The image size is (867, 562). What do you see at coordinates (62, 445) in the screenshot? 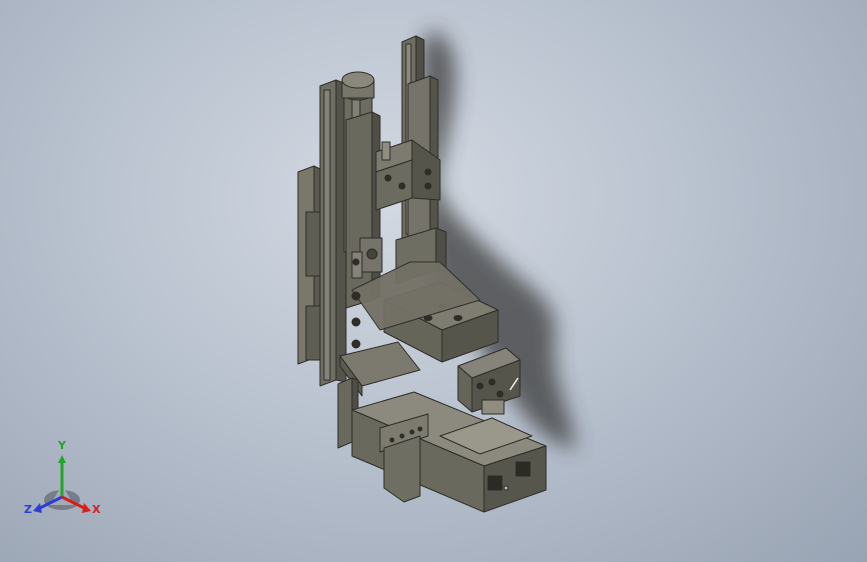
I see `y-axis-label: Y` at bounding box center [62, 445].